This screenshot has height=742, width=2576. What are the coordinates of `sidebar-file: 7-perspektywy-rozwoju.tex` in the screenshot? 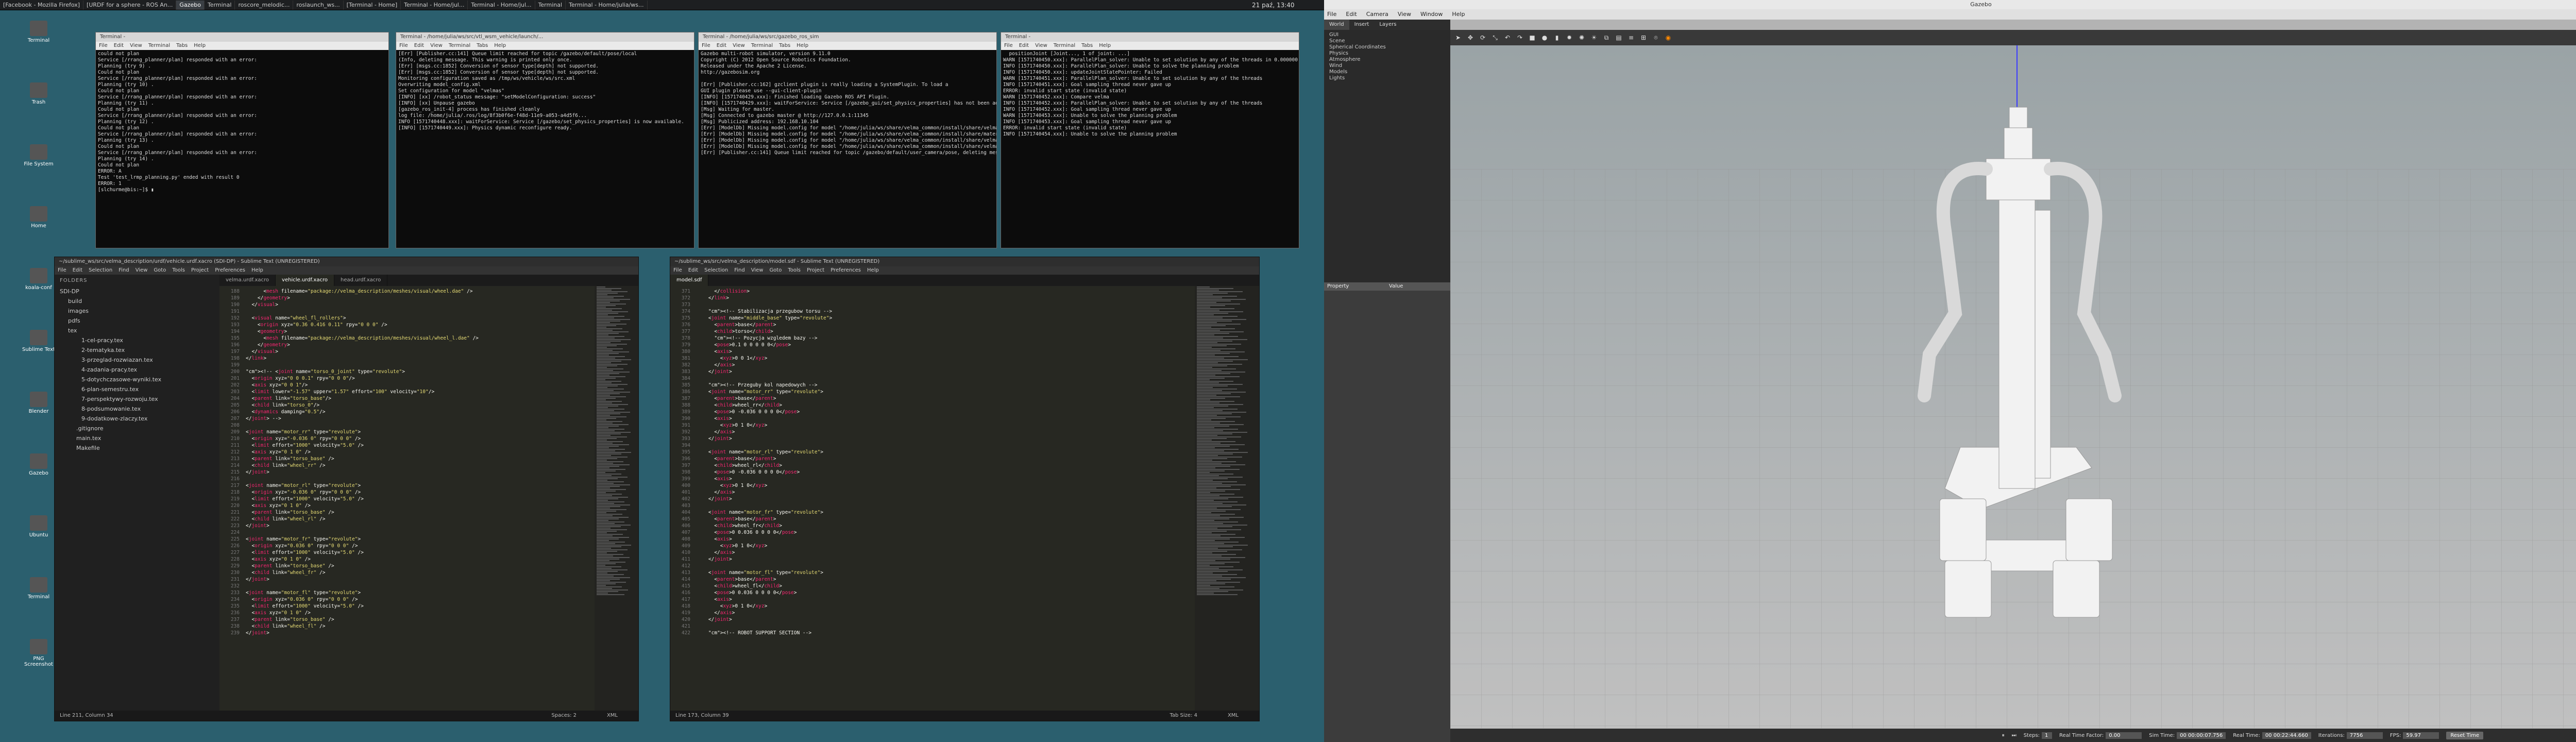 It's located at (137, 399).